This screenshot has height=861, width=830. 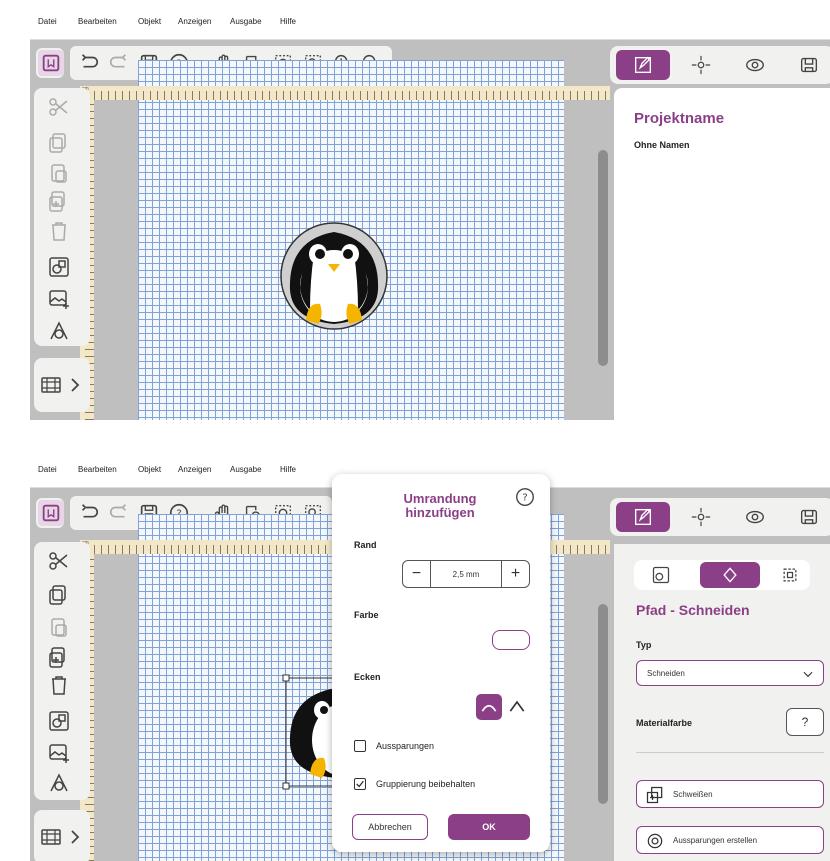 What do you see at coordinates (288, 21) in the screenshot?
I see `menu-hilfe: Hilfe` at bounding box center [288, 21].